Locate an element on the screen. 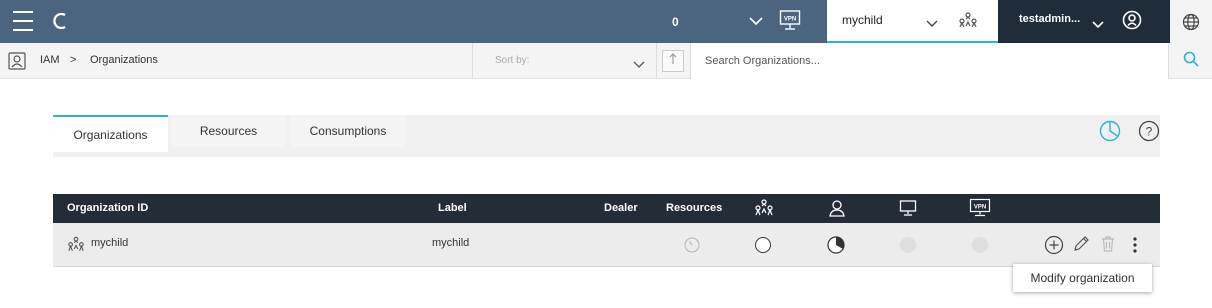 The image size is (1212, 308). users-usage-pie-icon is located at coordinates (836, 246).